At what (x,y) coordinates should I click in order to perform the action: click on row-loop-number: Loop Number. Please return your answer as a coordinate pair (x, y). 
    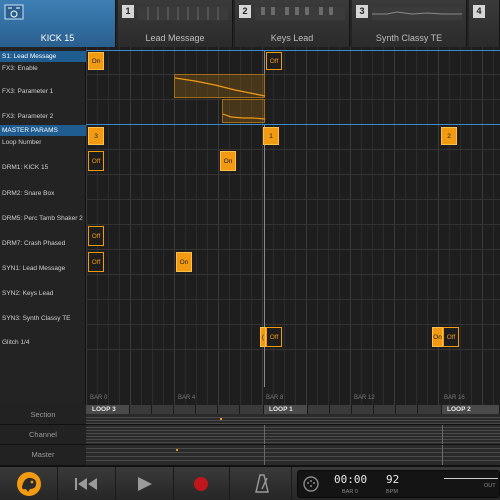
    Looking at the image, I should click on (43, 142).